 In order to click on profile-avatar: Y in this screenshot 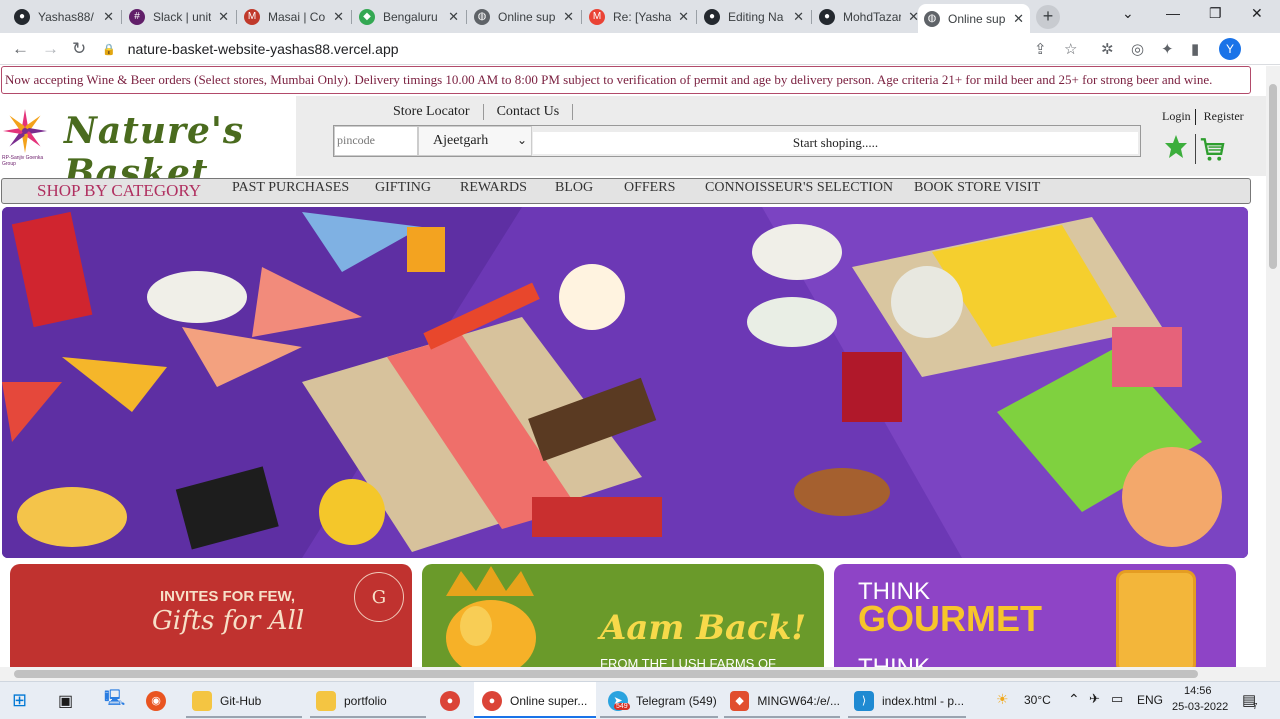, I will do `click(1230, 49)`.